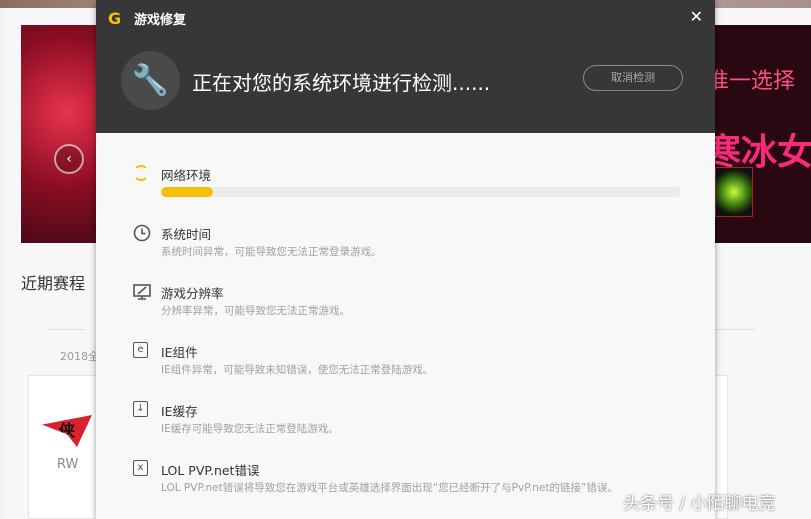 This screenshot has height=519, width=811. What do you see at coordinates (142, 292) in the screenshot?
I see `monitor-icon` at bounding box center [142, 292].